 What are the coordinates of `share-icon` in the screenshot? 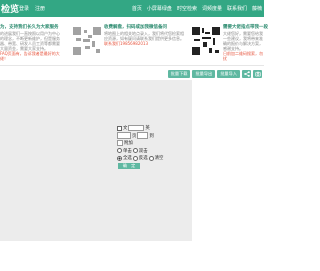 It's located at (246, 74).